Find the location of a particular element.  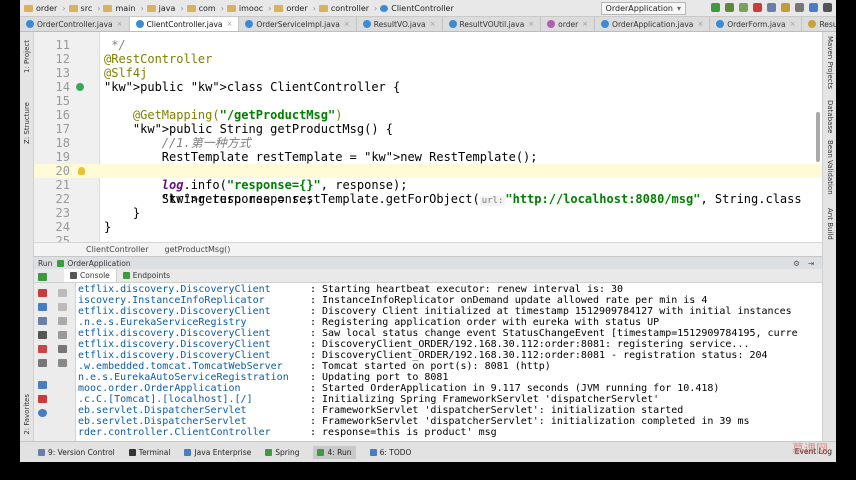

run-panel-header: Run OrderApplication ⚙ ⇥ is located at coordinates (428, 262).